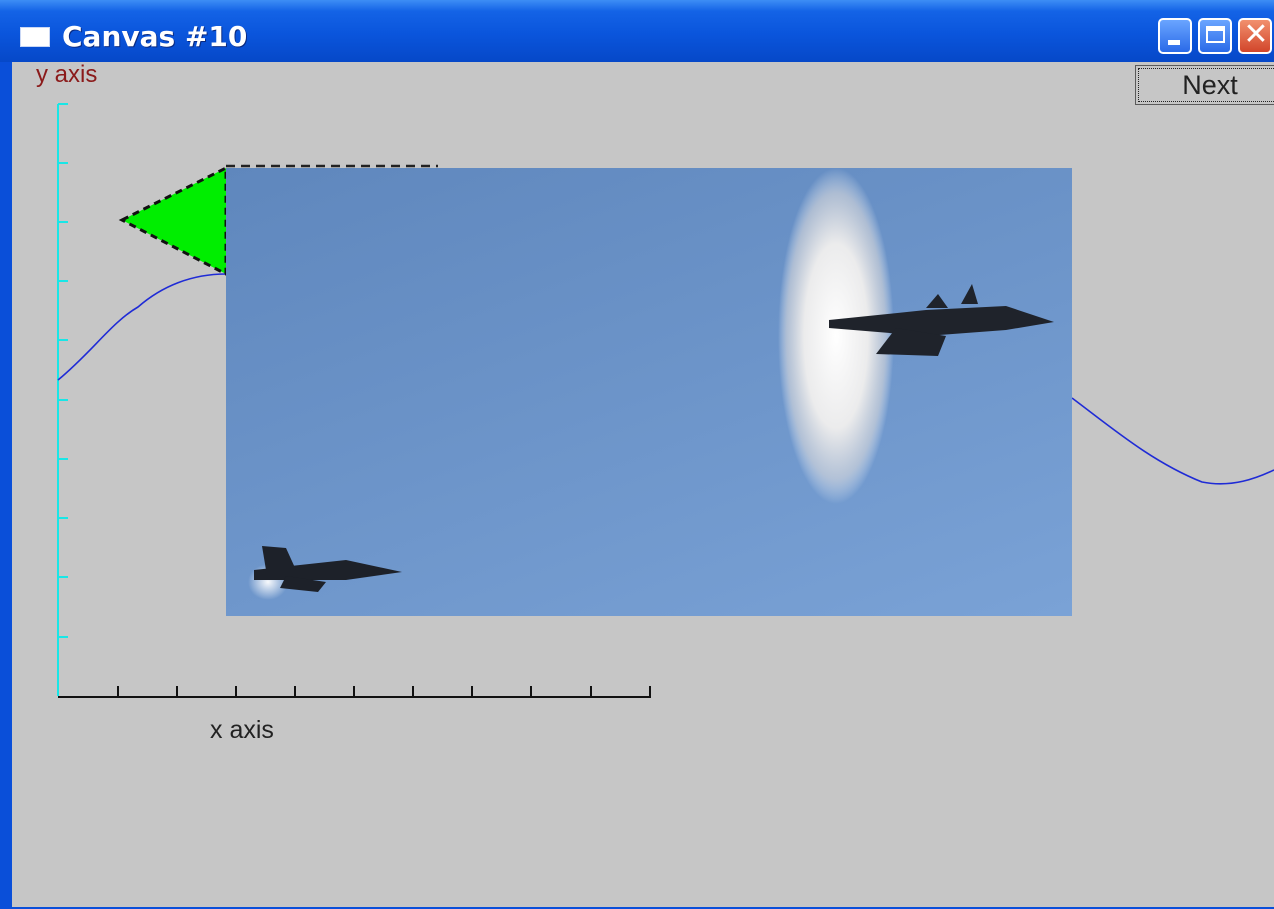 Image resolution: width=1274 pixels, height=909 pixels. I want to click on maximize-icon, so click(1215, 34).